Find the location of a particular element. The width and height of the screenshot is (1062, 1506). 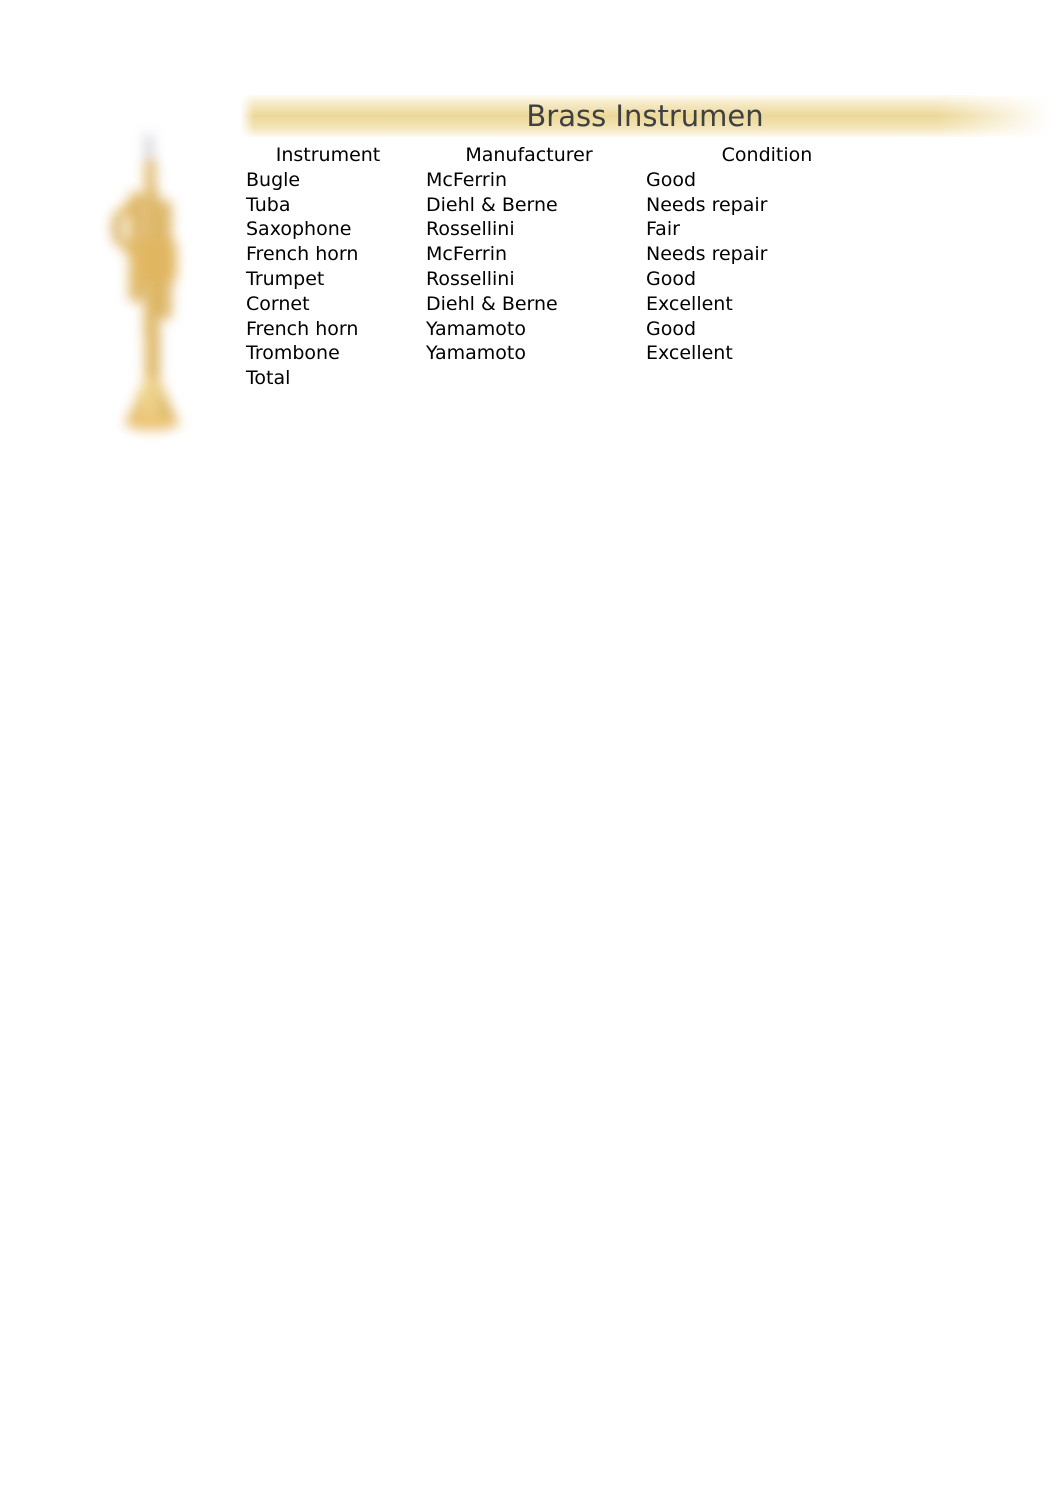

cell-total-manufacturer is located at coordinates (533, 378).